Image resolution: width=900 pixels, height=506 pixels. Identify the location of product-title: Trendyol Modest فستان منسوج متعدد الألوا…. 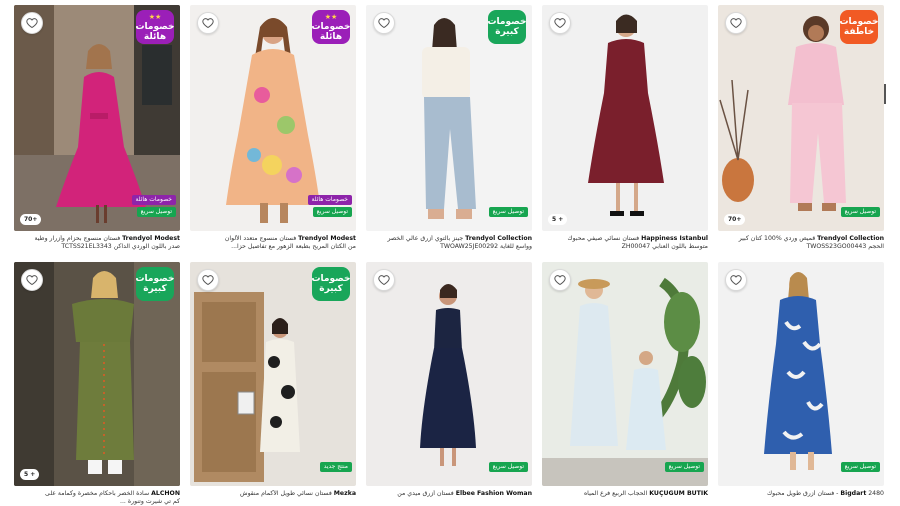
(273, 246).